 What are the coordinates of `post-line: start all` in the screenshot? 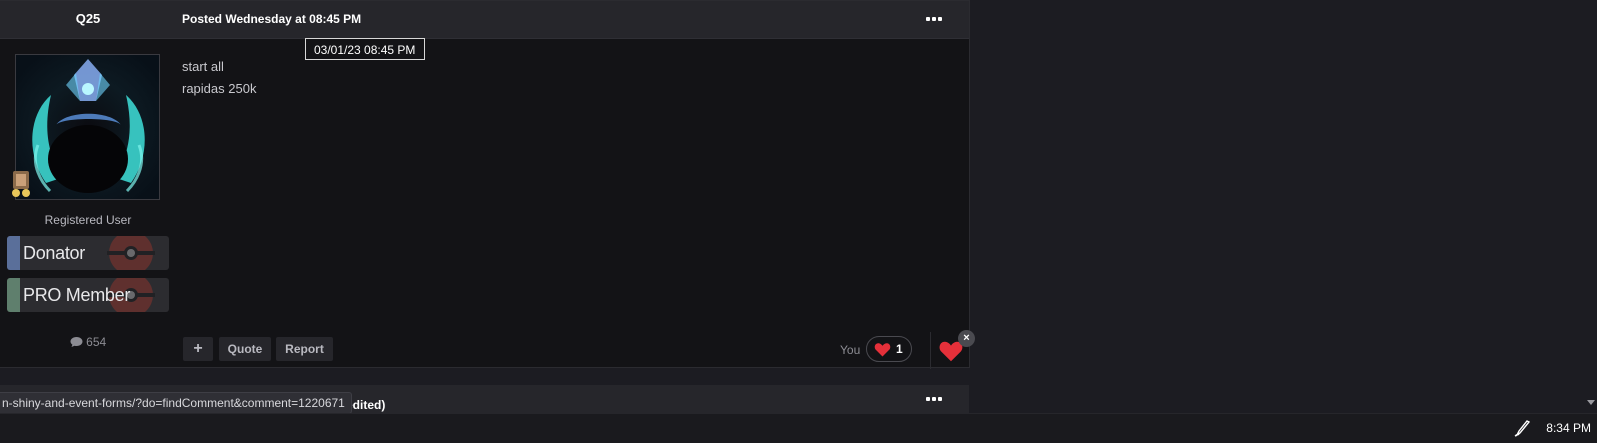 It's located at (203, 66).